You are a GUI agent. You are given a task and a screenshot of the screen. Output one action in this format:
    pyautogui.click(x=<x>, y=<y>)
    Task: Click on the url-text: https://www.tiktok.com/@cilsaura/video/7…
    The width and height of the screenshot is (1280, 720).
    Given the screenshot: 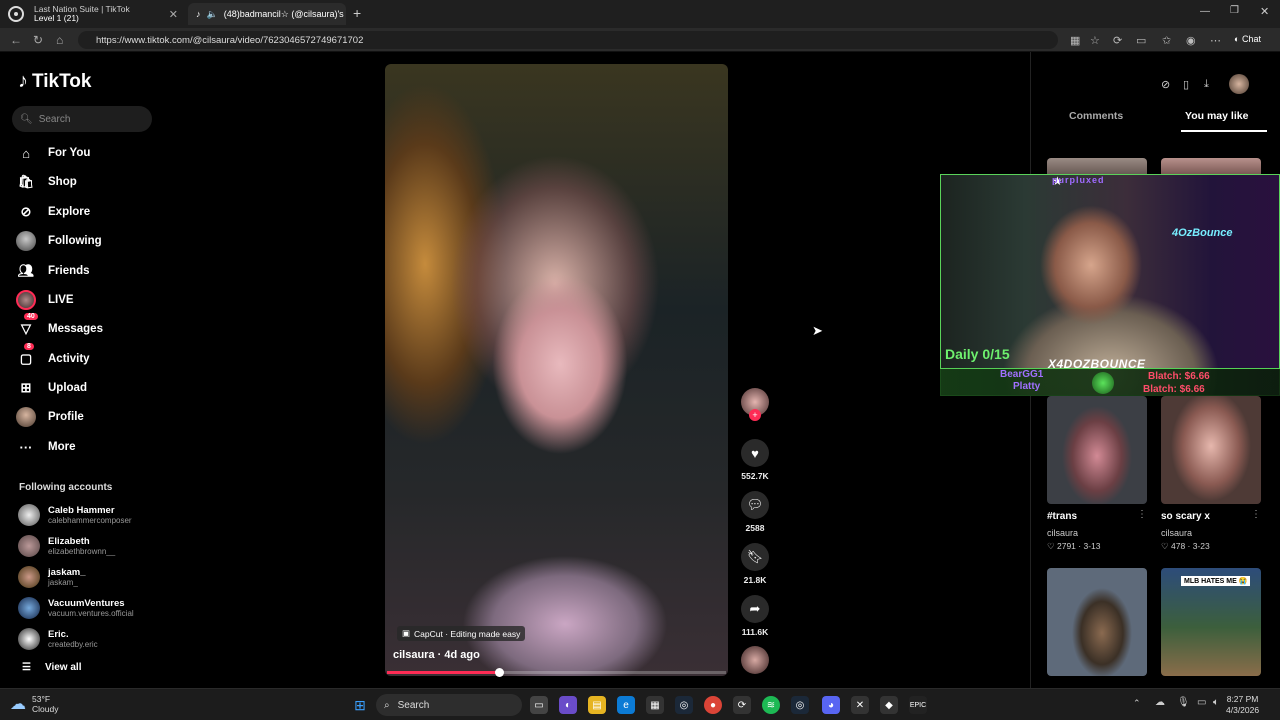 What is the action you would take?
    pyautogui.click(x=230, y=40)
    